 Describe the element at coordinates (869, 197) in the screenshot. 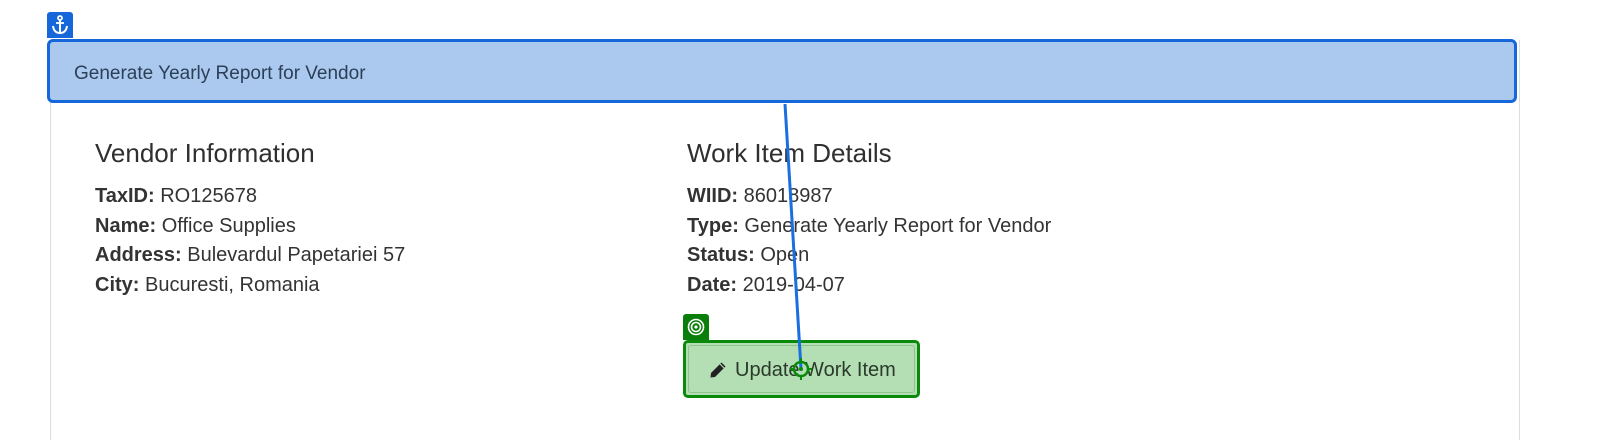

I see `work-item-wiid-row: WIID: 86018987` at that location.